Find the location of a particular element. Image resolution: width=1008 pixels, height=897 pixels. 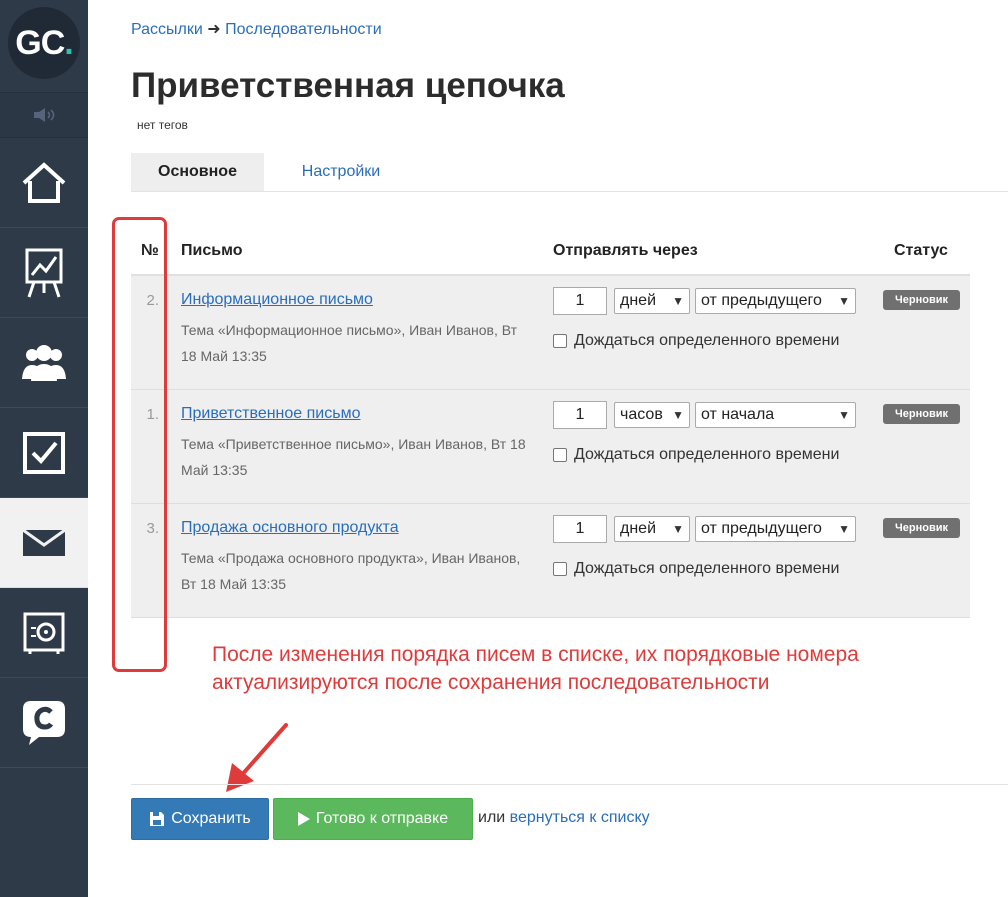

home-icon is located at coordinates (44, 182).